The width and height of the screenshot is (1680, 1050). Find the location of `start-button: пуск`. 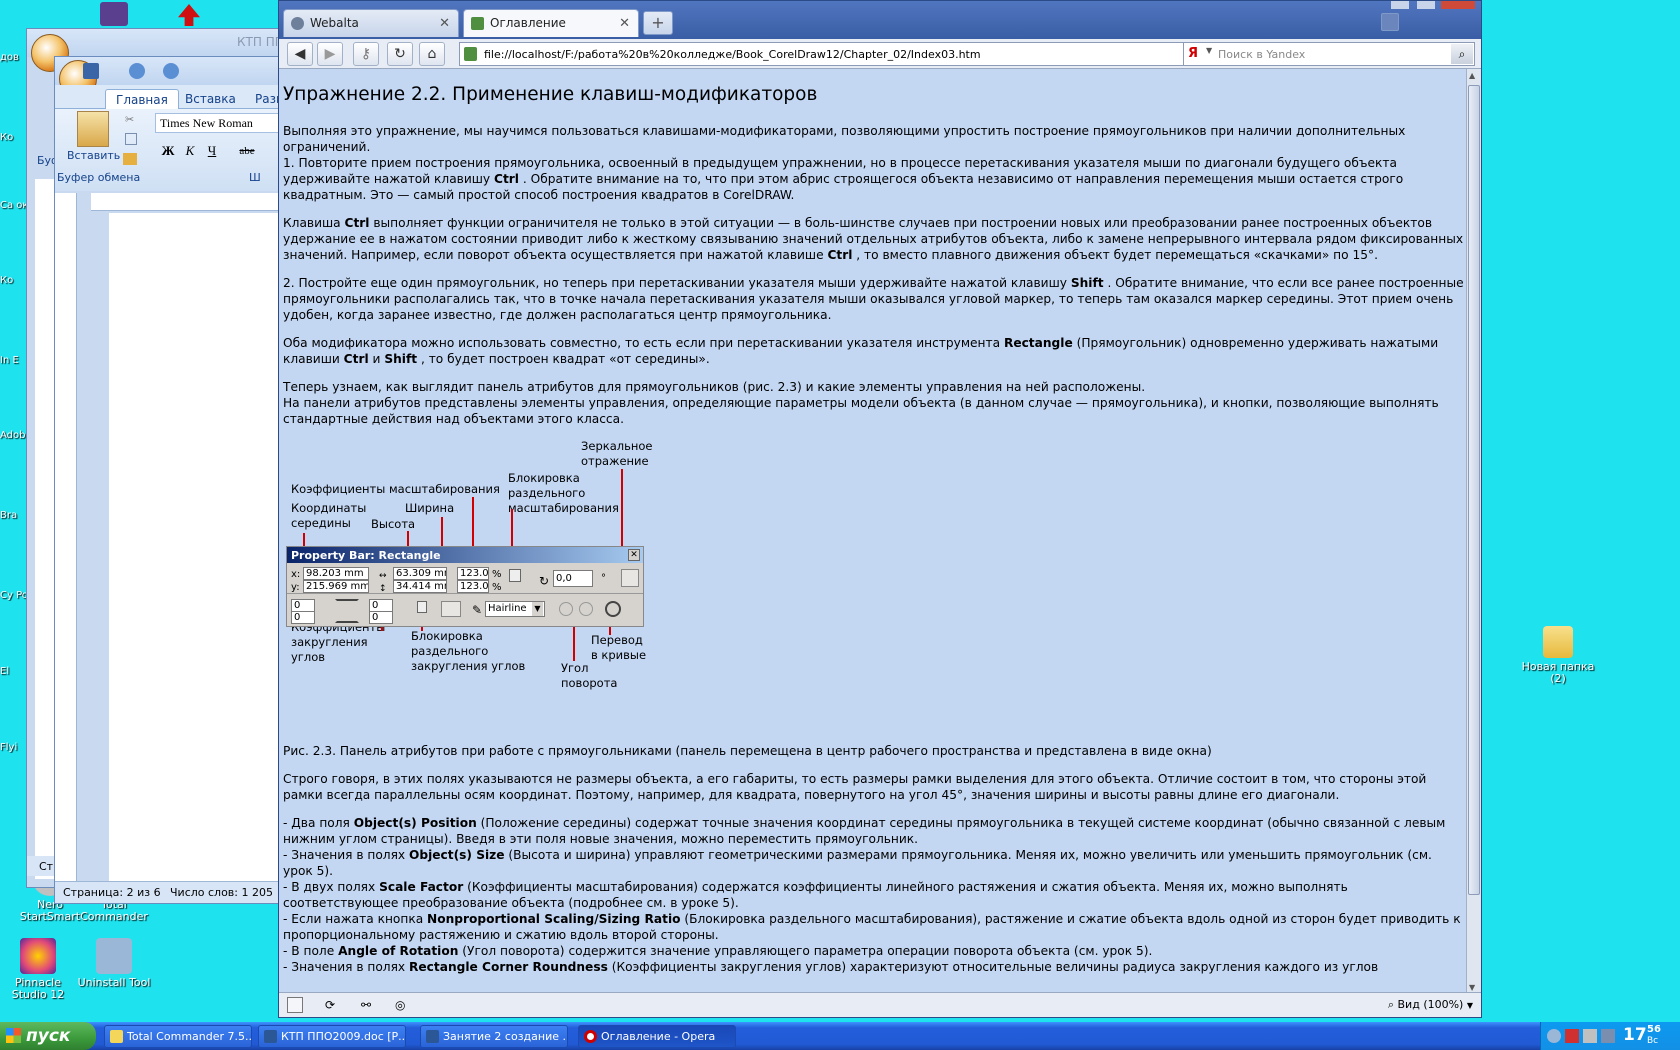

start-button: пуск is located at coordinates (48, 1036).